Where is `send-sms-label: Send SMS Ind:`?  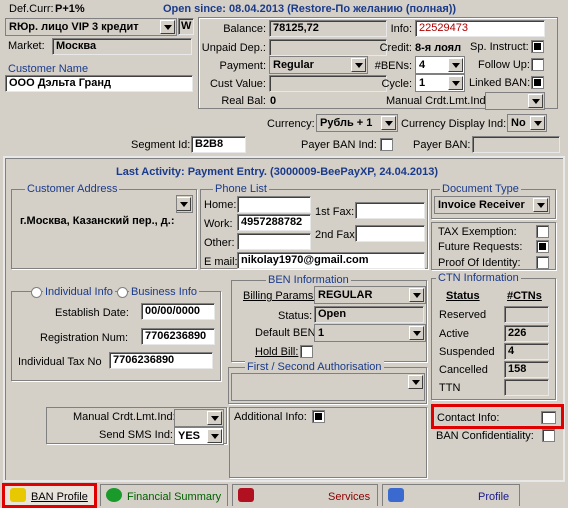
send-sms-label: Send SMS Ind: is located at coordinates (136, 435).